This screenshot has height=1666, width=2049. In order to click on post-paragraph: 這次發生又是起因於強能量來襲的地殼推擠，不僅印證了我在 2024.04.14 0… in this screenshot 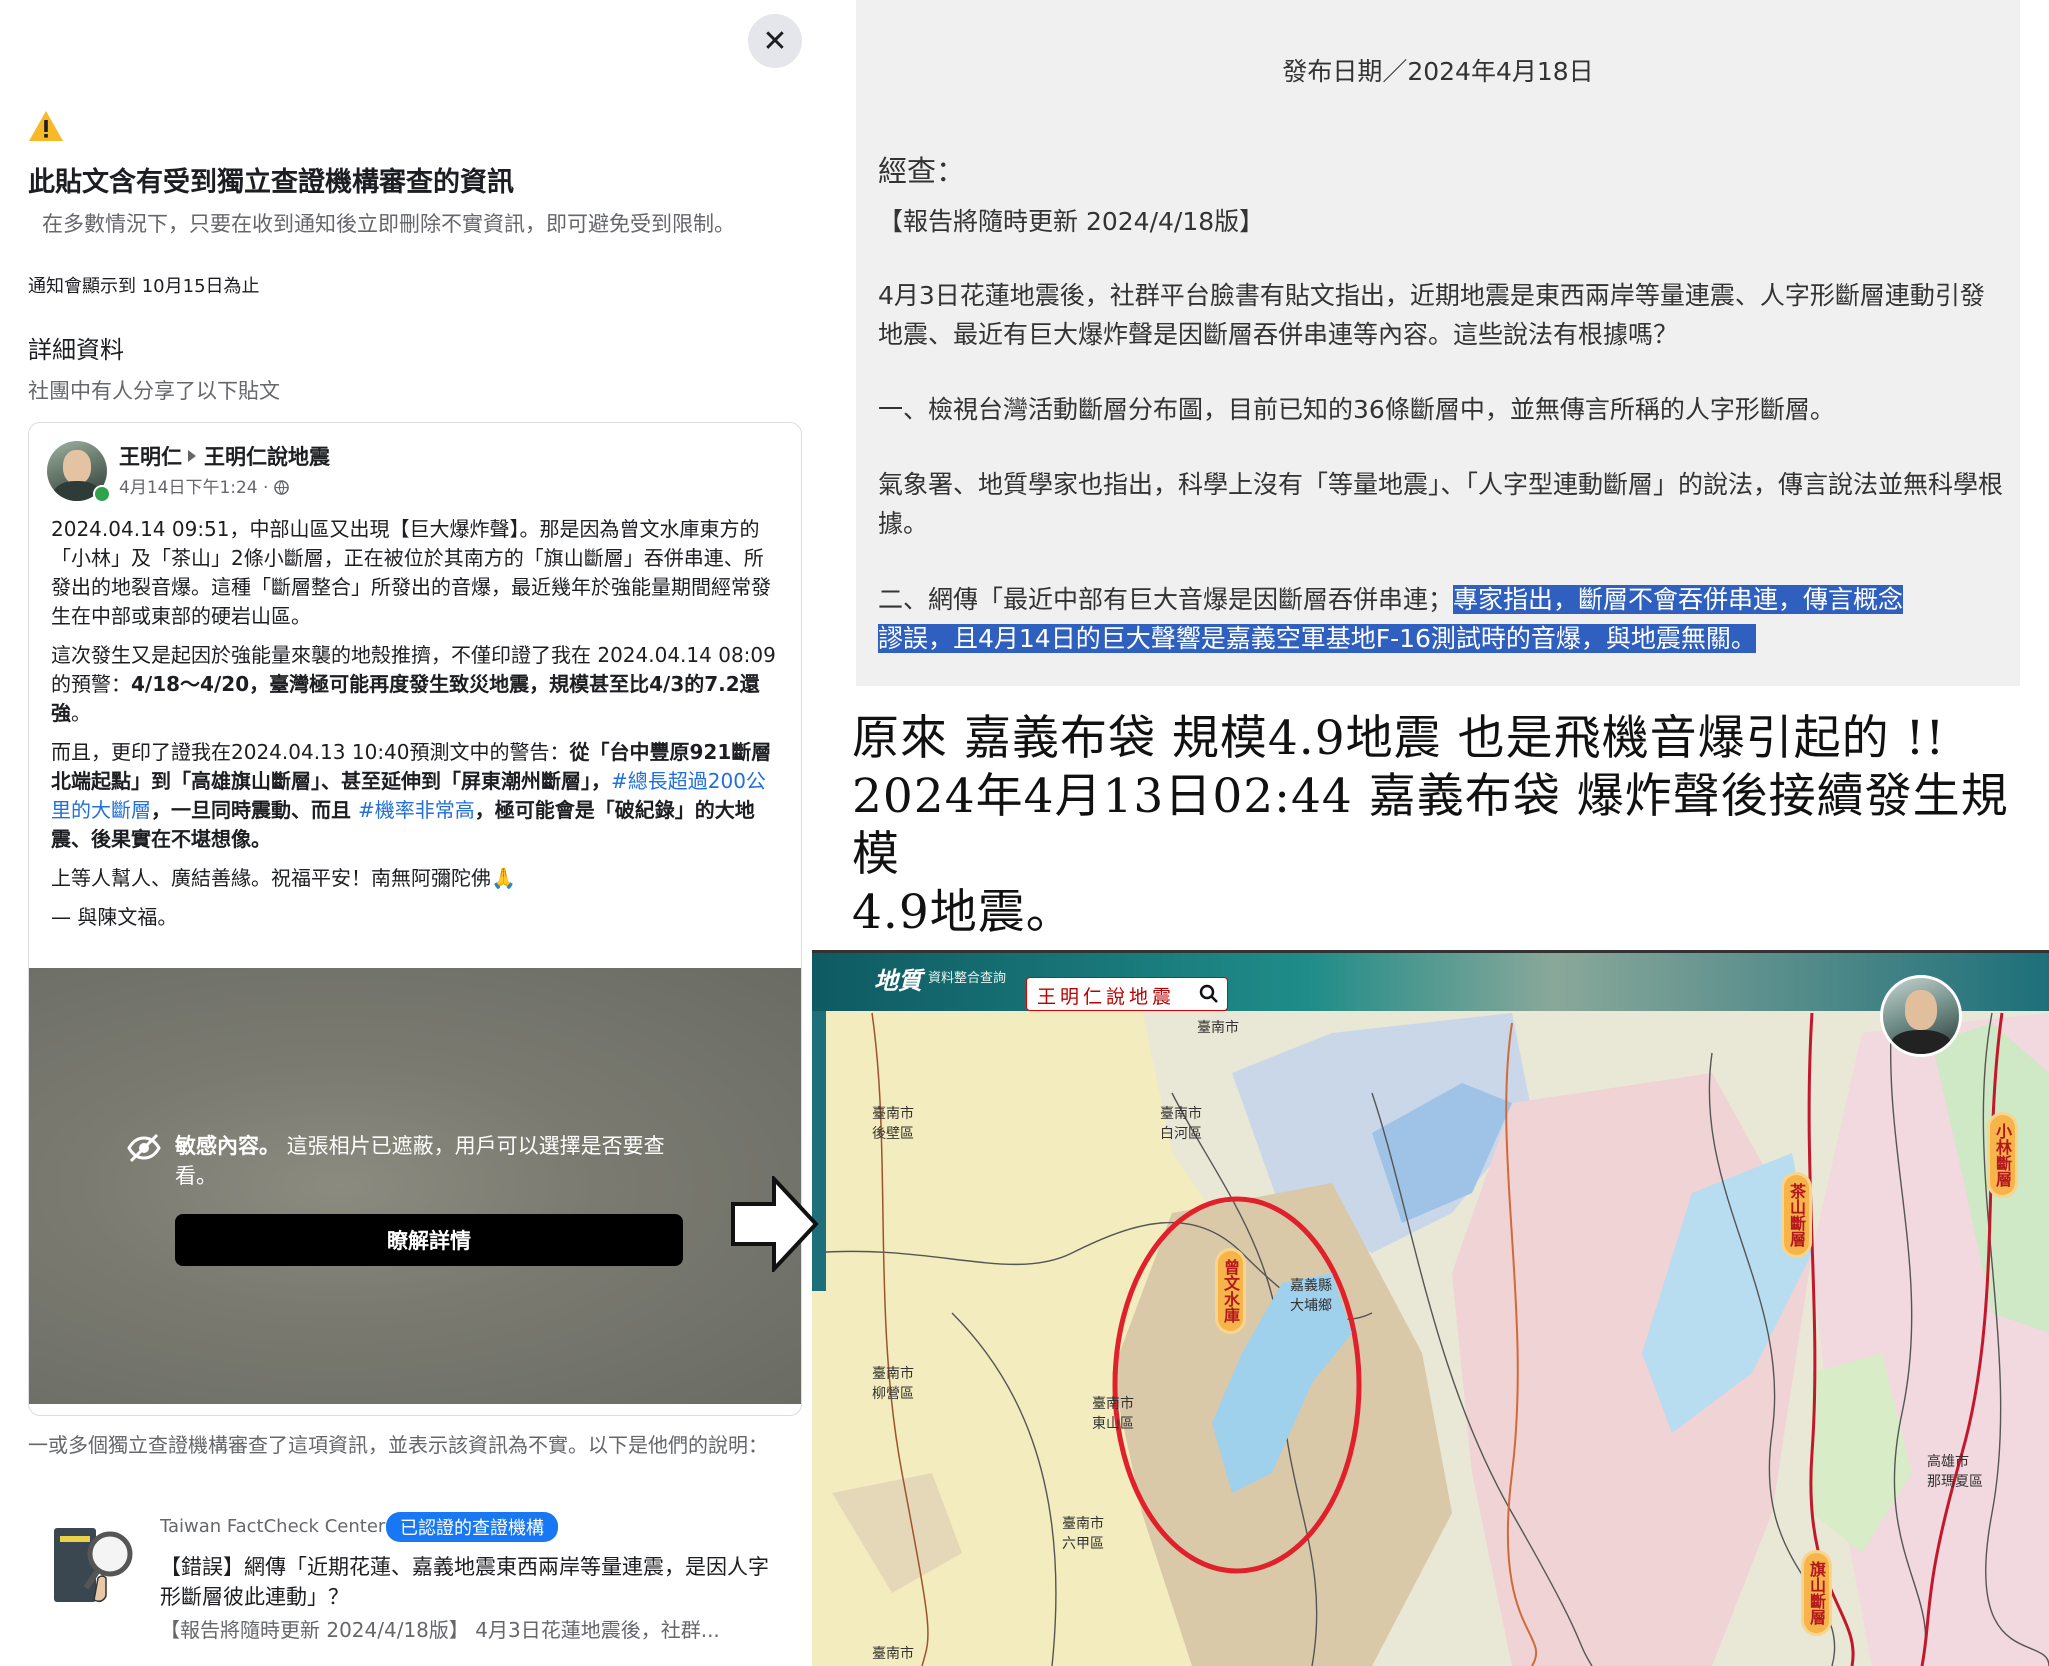, I will do `click(413, 684)`.